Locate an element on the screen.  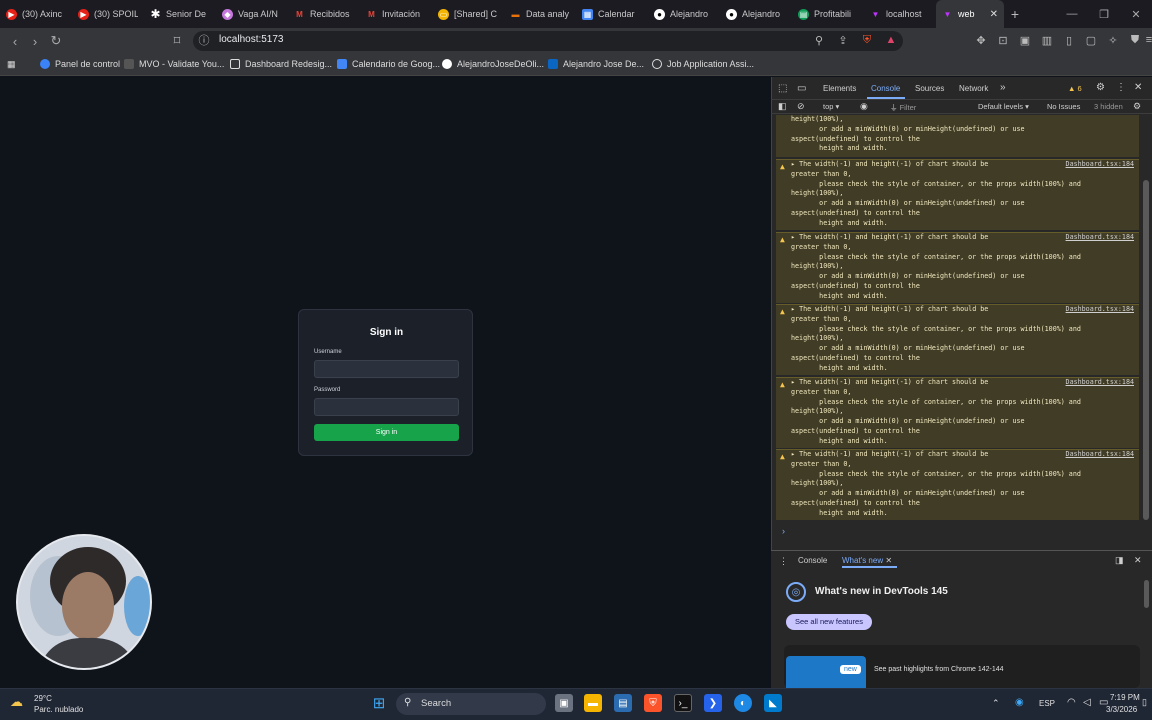
wallet-icon: ▢ is located at coordinates (1091, 40).